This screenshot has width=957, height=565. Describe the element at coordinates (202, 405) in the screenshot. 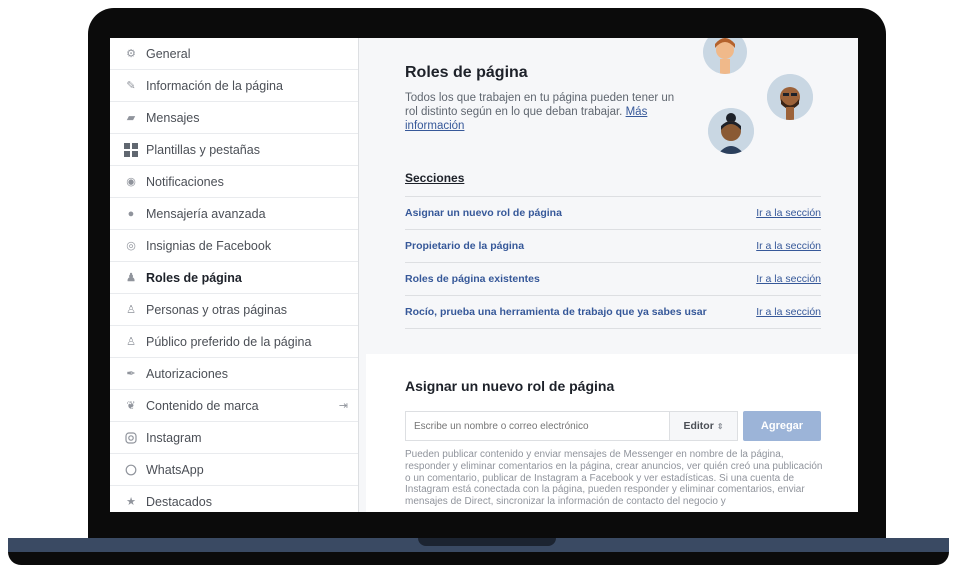

I see `sidebar-item-label: Contenido de marca` at that location.